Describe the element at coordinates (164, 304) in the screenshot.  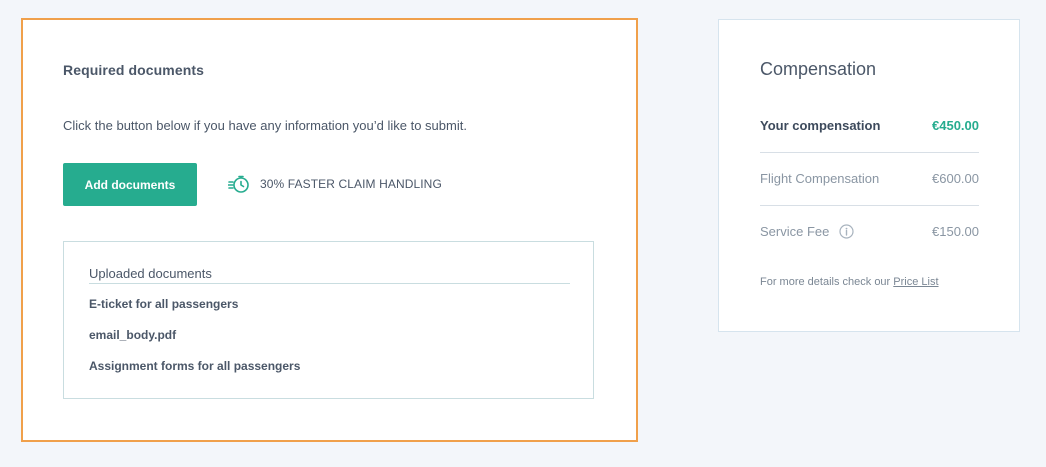
I see `uploaded-document-item: E-ticket for all passengers` at that location.